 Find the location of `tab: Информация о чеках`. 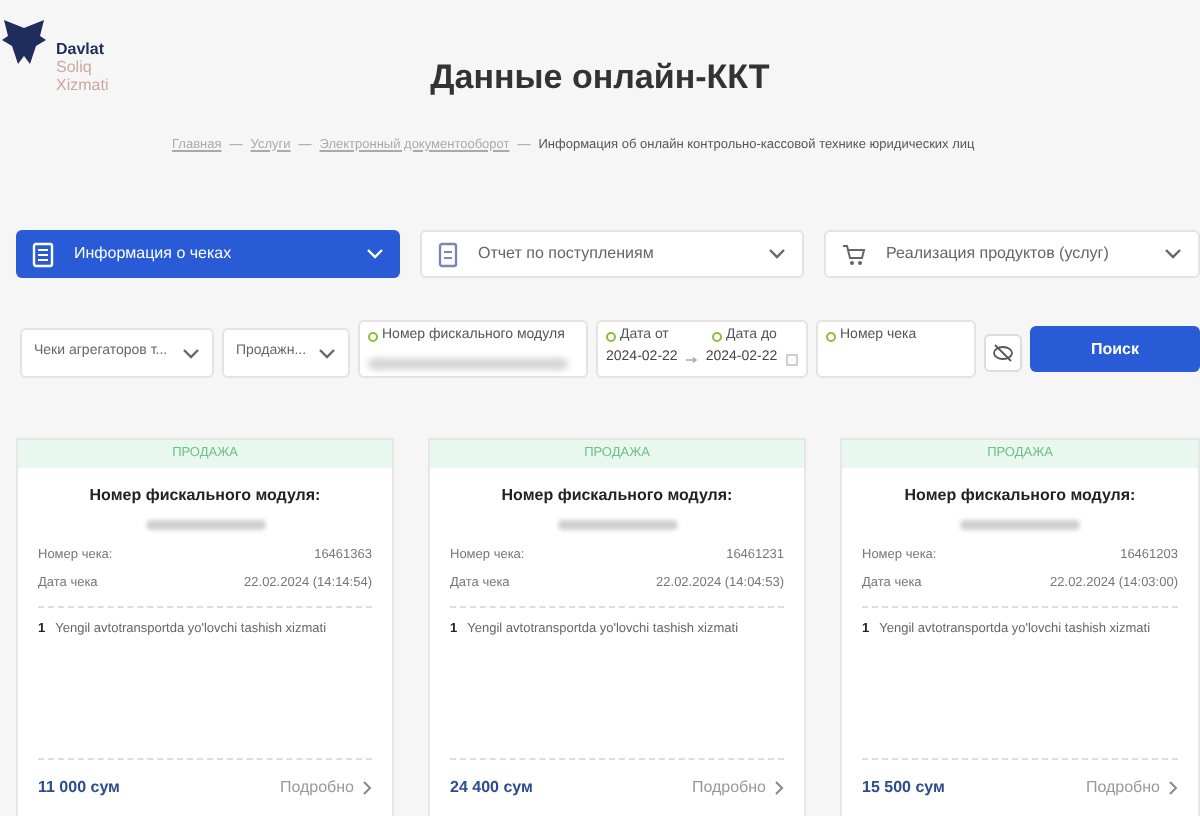

tab: Информация о чеках is located at coordinates (208, 254).